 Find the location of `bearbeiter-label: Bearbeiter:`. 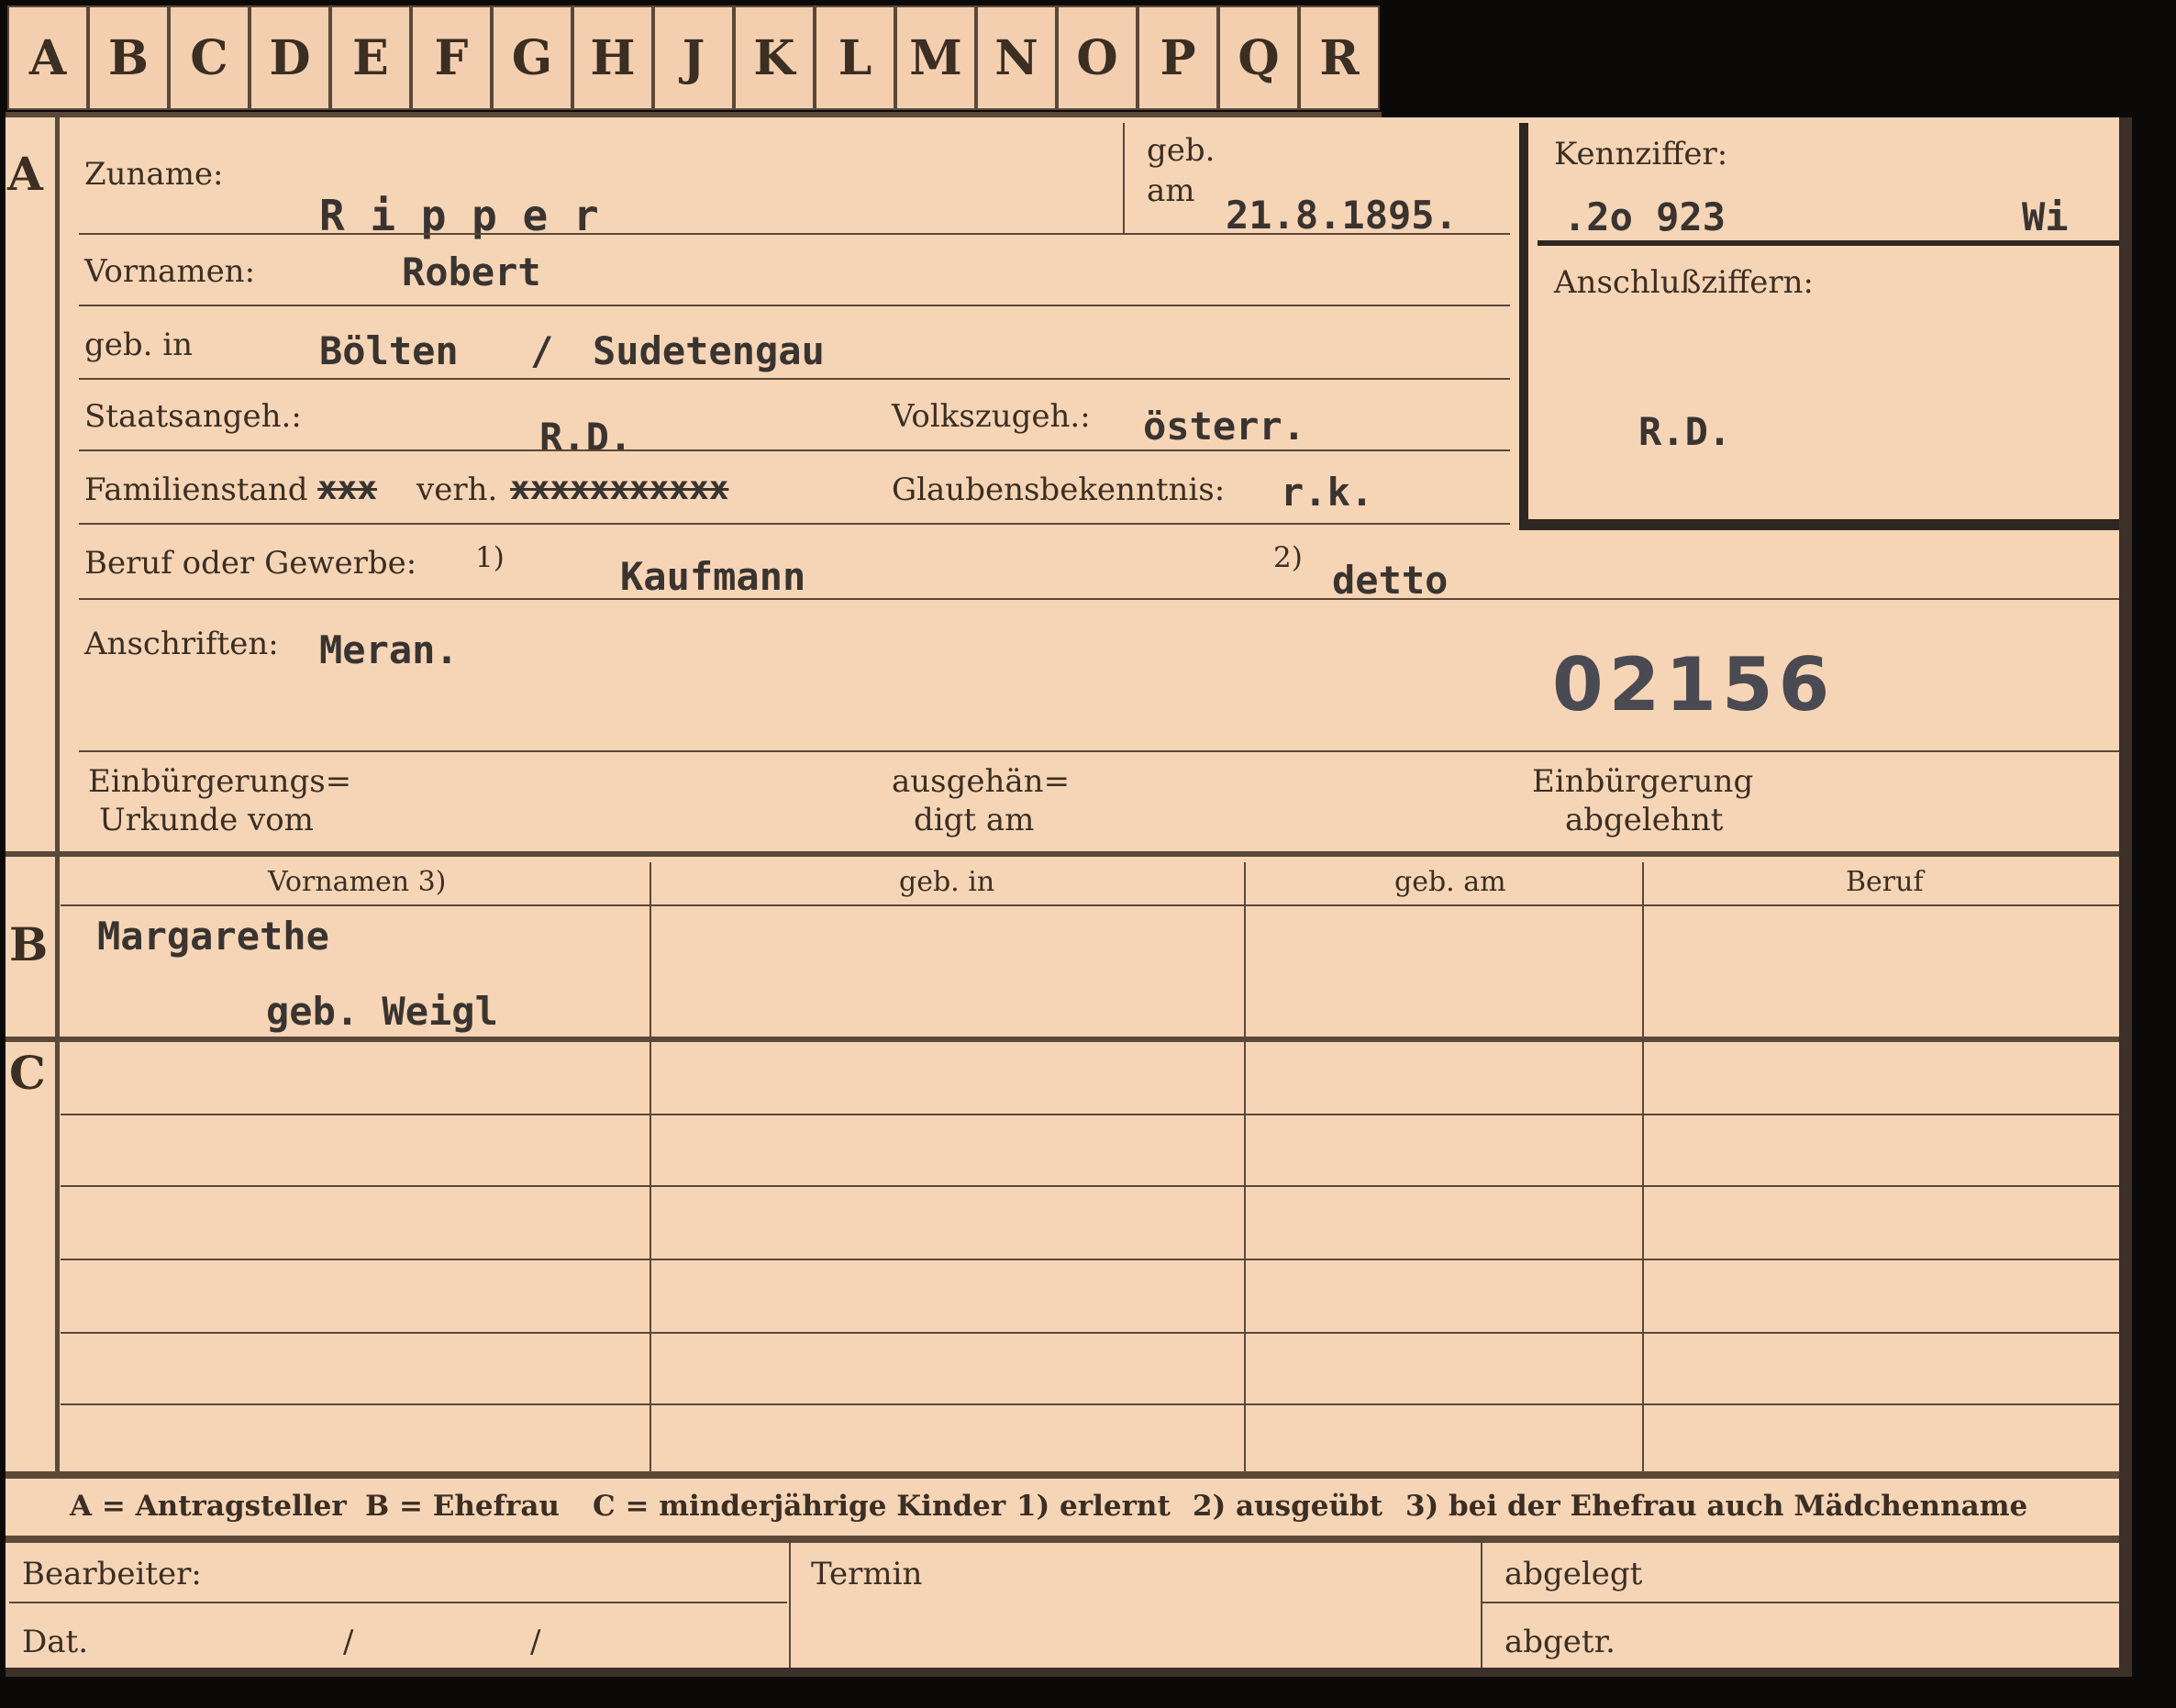

bearbeiter-label: Bearbeiter: is located at coordinates (112, 1574).